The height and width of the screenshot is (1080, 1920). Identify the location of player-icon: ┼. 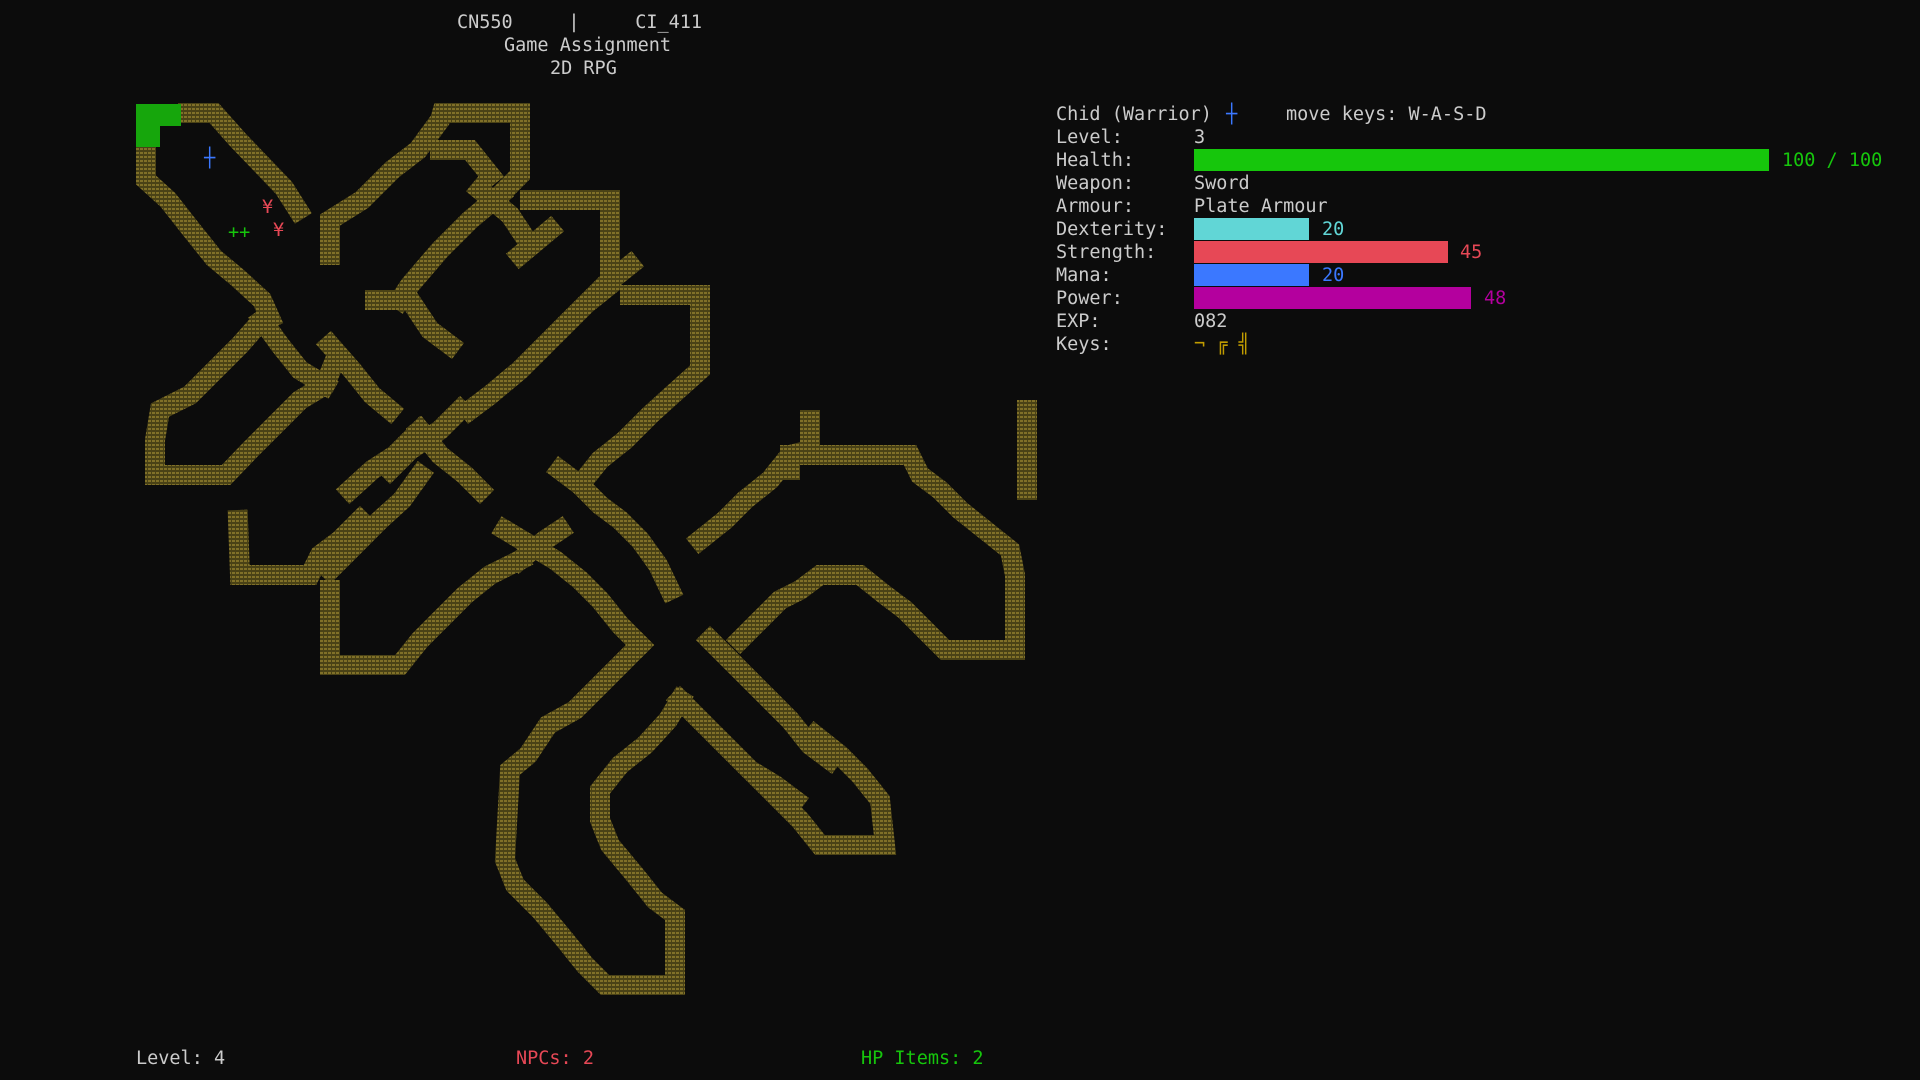
(210, 158).